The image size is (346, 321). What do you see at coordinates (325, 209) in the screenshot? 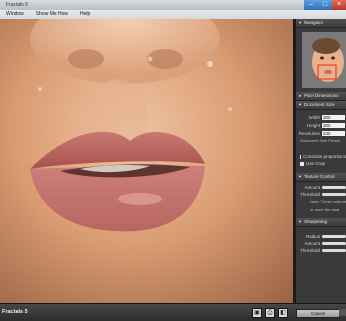
I see `texture-note-line2: or more the load` at bounding box center [325, 209].